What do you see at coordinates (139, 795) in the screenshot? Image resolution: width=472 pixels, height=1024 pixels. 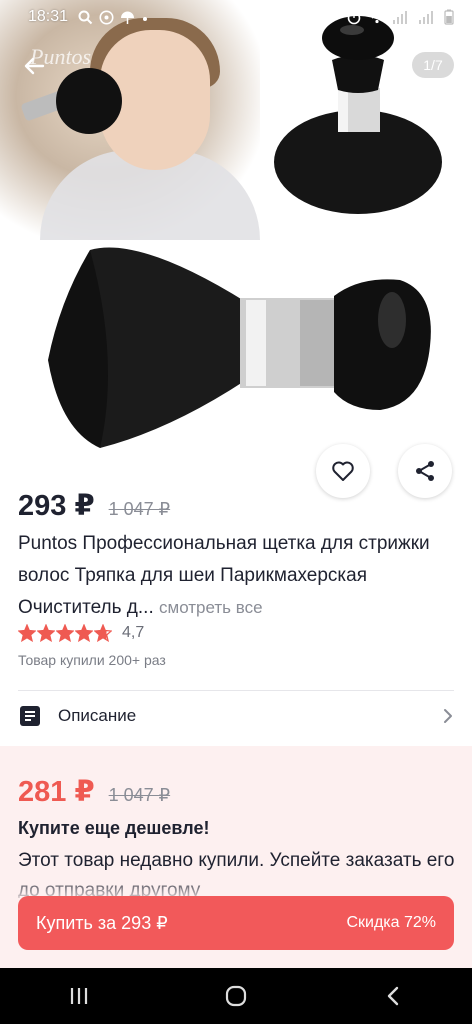 I see `promo-old-price: 1 047 ₽` at bounding box center [139, 795].